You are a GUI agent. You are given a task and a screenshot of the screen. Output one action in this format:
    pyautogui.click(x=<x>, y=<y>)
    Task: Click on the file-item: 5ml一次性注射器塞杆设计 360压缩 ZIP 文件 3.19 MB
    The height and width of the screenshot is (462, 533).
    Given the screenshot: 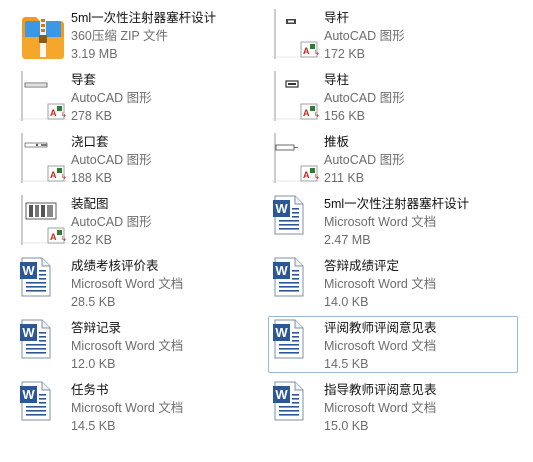 What is the action you would take?
    pyautogui.click(x=141, y=35)
    